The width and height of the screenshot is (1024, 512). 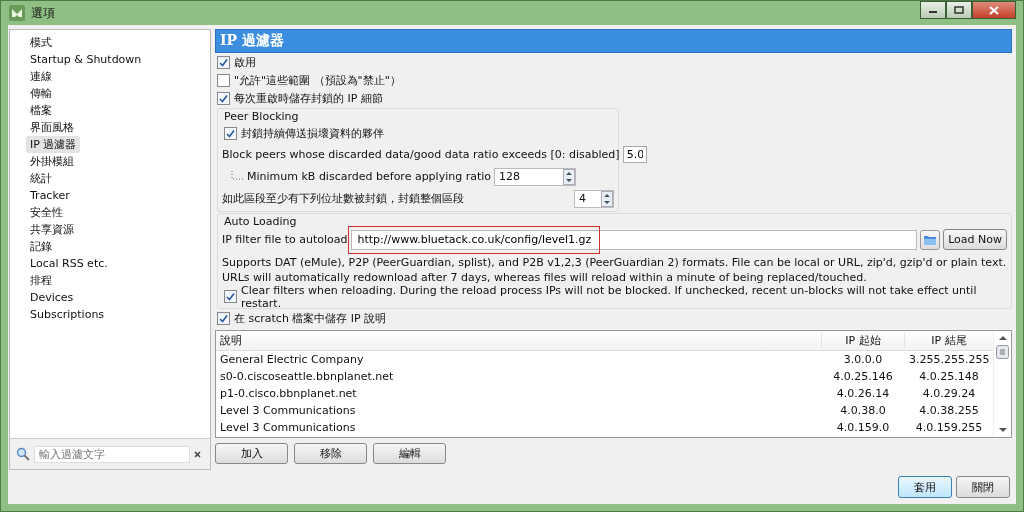 What do you see at coordinates (312, 133) in the screenshot?
I see `option-label: 封鎖持續傳送損壞資料的夥伴` at bounding box center [312, 133].